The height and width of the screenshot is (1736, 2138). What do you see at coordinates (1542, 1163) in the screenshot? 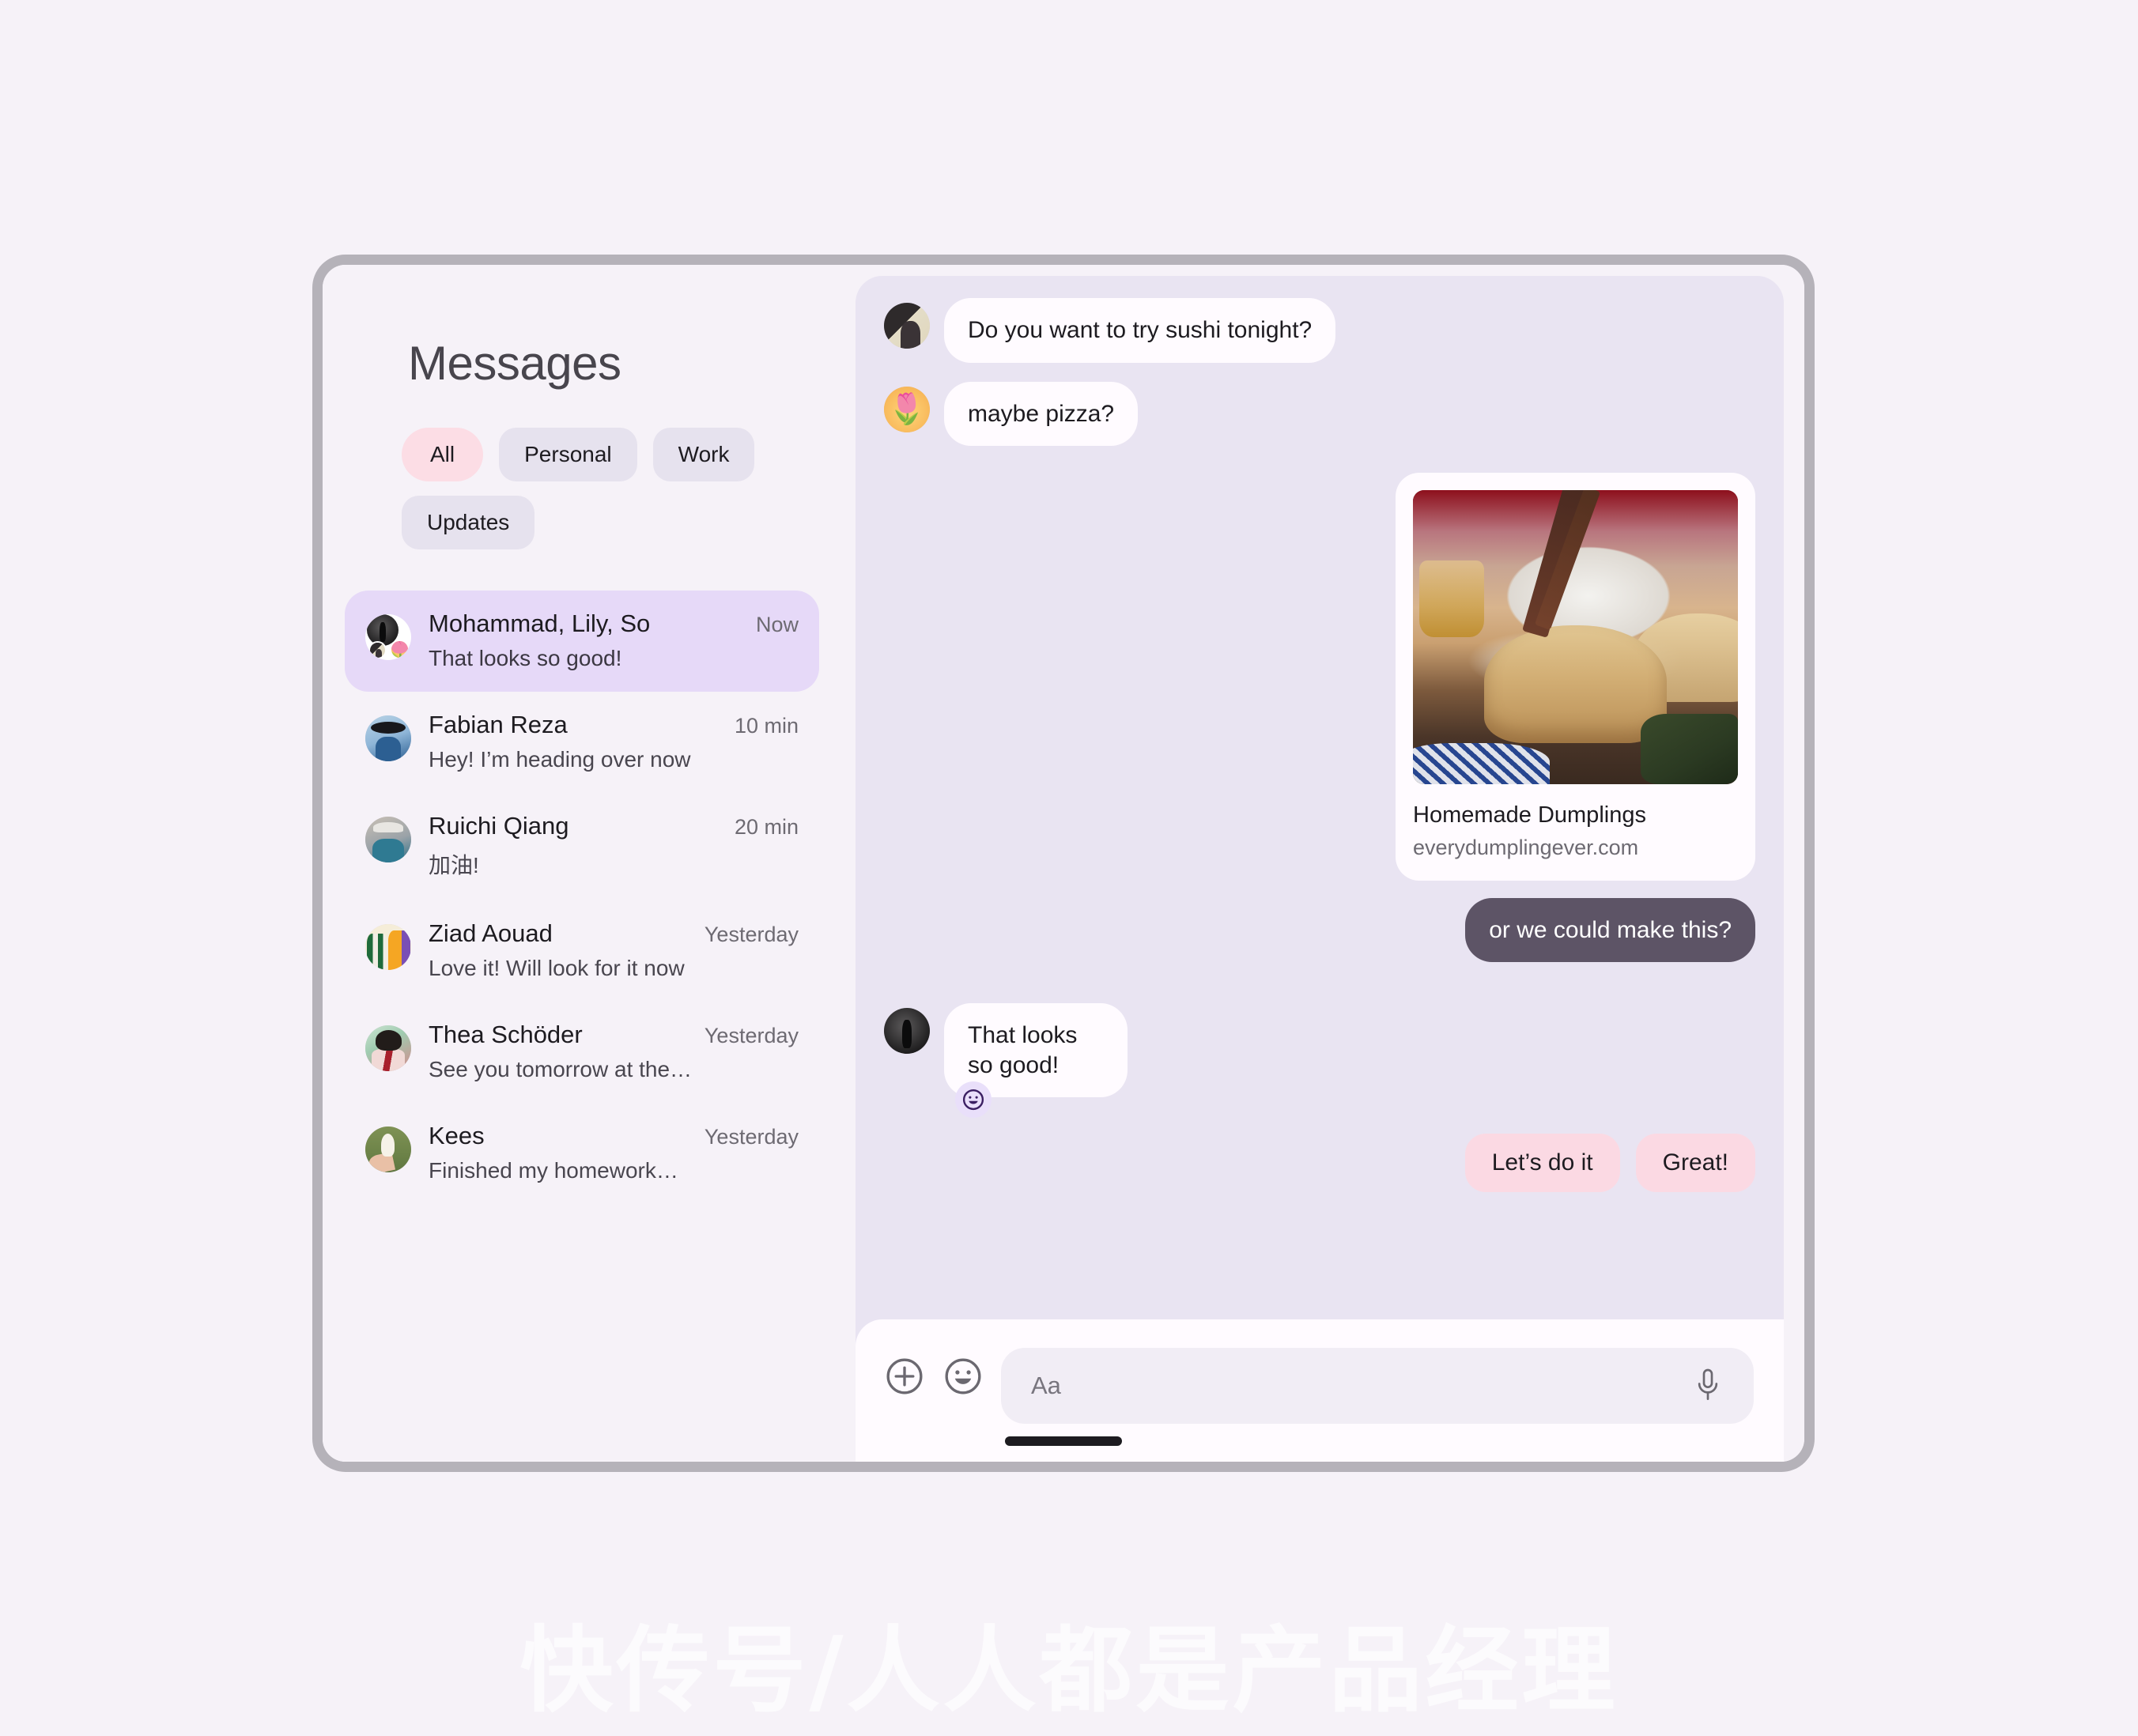
I see `suggested-reply-lets-do-it: Let’s do it` at bounding box center [1542, 1163].